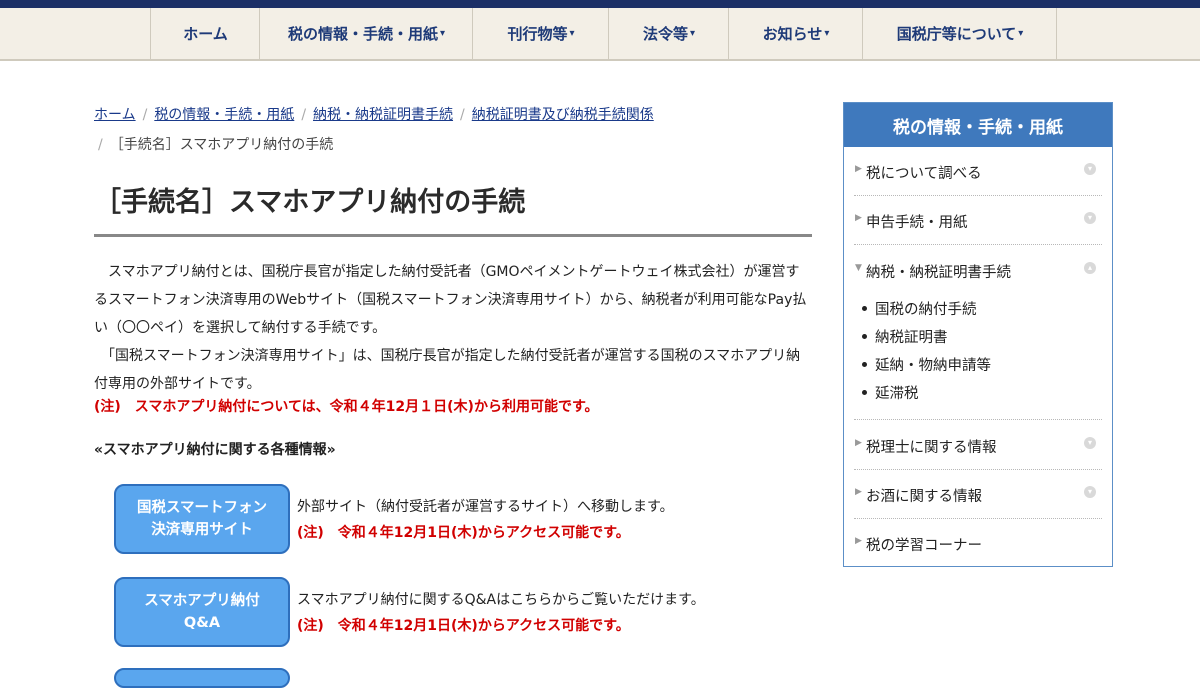 The image size is (1200, 688). I want to click on nav-home-label: ホーム, so click(205, 34).